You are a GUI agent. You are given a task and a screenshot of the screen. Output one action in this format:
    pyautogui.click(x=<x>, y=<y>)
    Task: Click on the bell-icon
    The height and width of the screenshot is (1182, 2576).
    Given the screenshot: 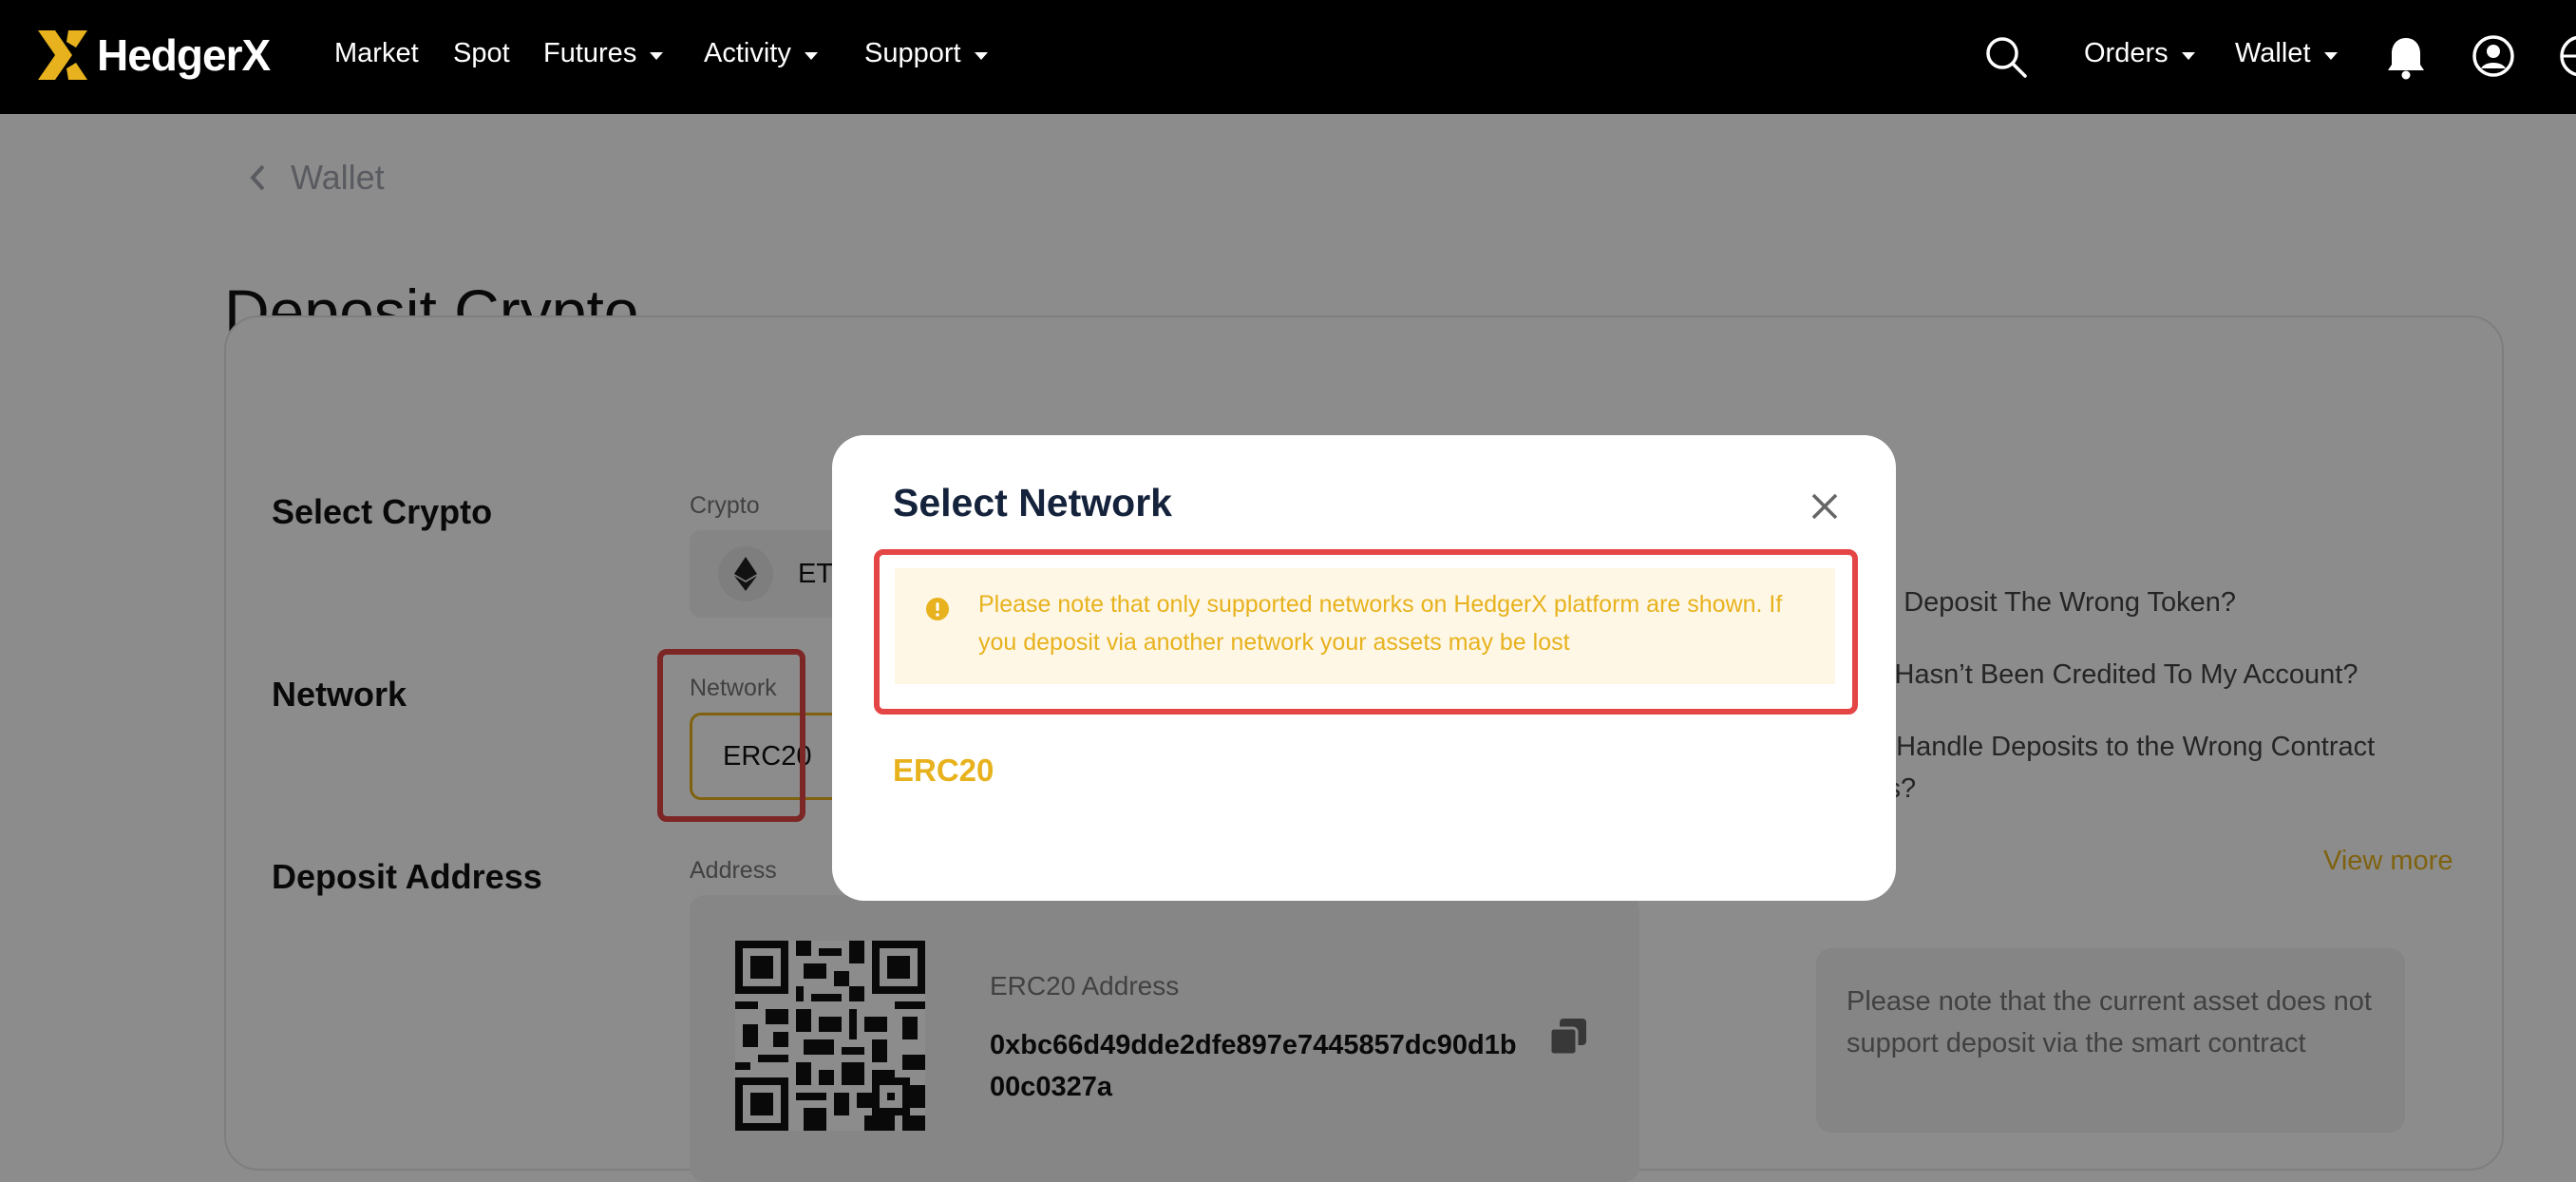 What is the action you would take?
    pyautogui.click(x=2406, y=58)
    